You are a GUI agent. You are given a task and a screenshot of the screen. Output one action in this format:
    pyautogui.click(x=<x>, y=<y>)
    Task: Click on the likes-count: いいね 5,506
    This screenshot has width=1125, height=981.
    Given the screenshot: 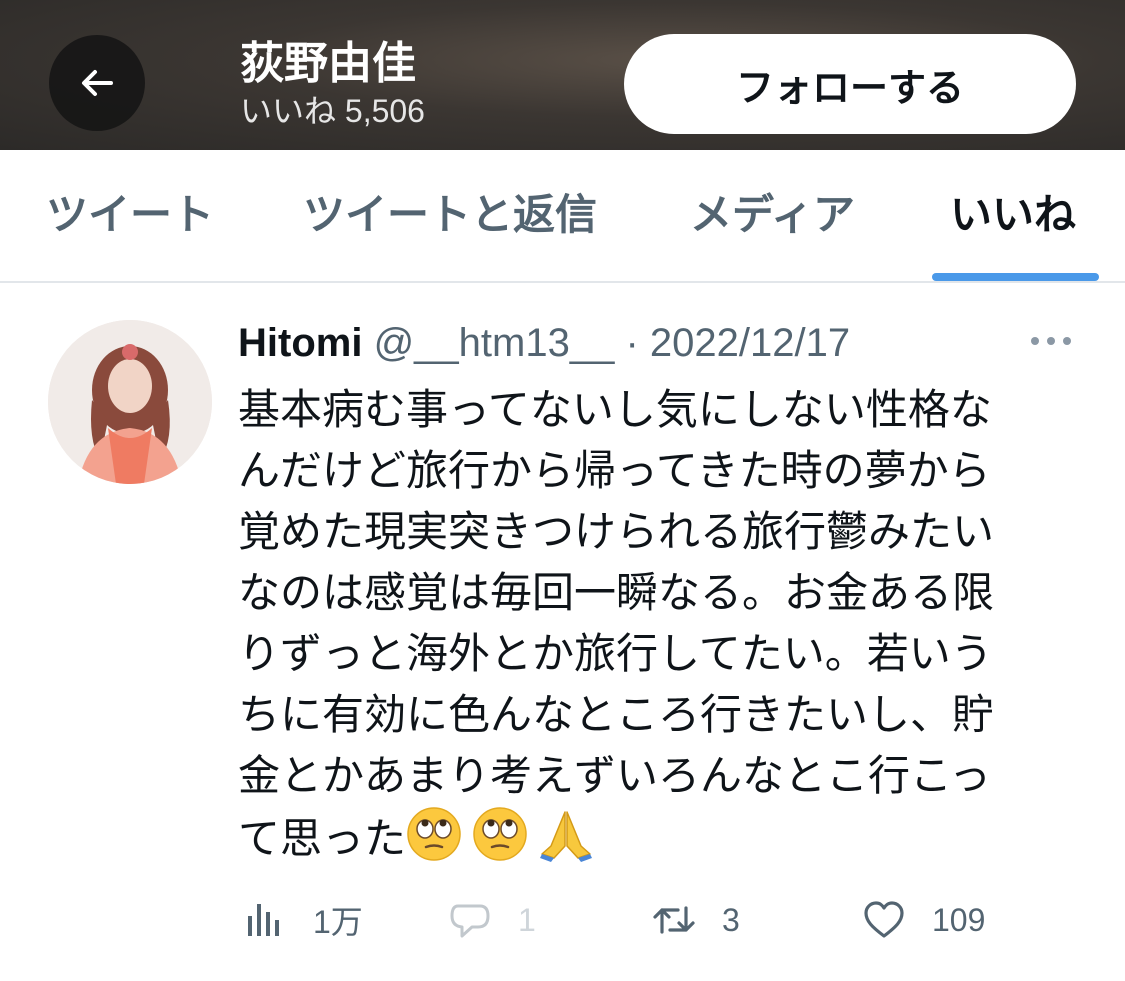 What is the action you would take?
    pyautogui.click(x=332, y=111)
    